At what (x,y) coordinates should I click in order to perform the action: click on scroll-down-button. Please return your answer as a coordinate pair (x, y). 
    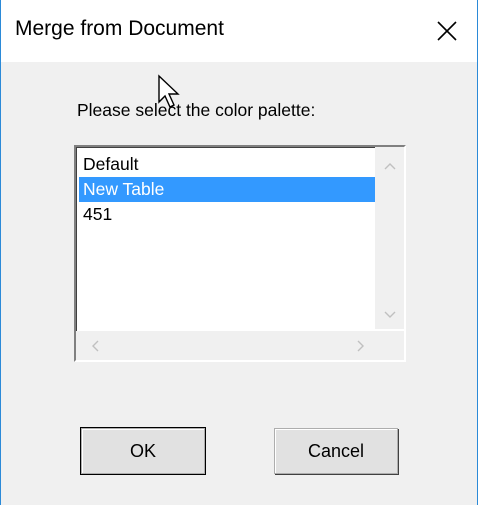
    Looking at the image, I should click on (389, 314).